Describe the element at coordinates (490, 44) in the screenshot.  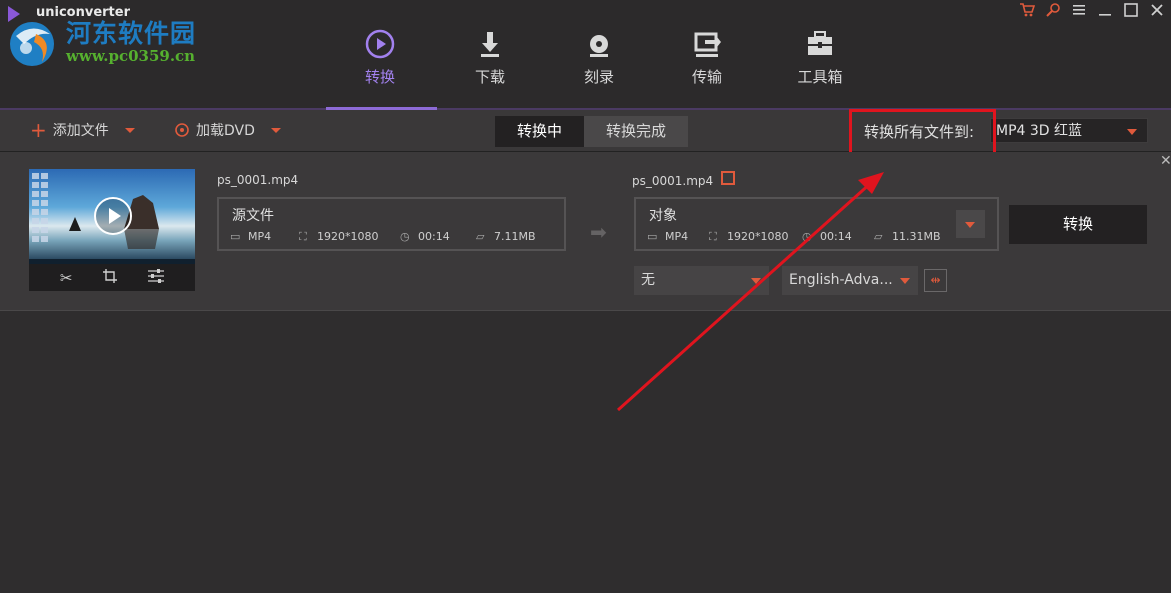
I see `download-icon` at that location.